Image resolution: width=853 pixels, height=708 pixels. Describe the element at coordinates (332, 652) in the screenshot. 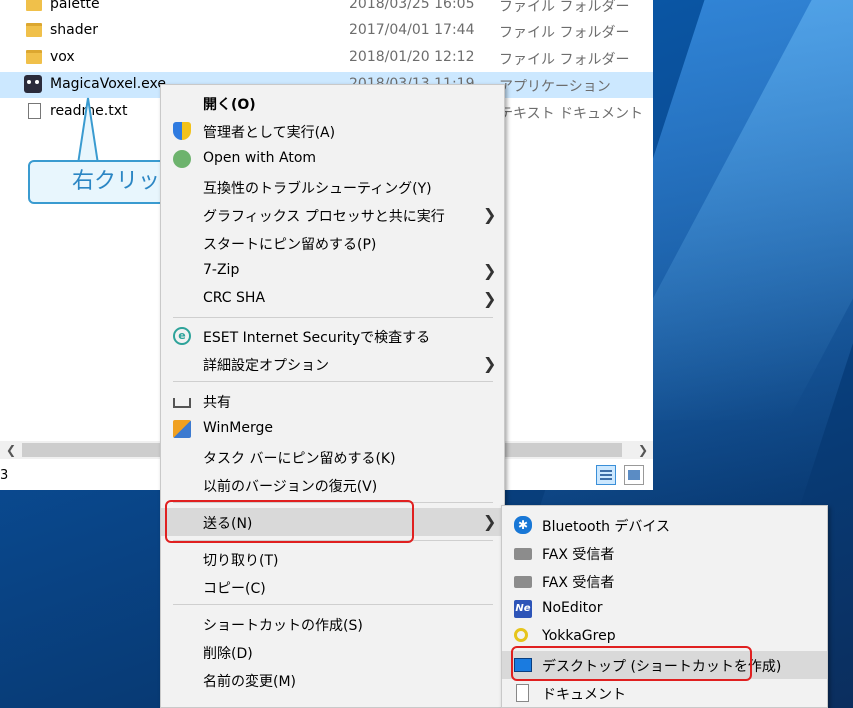

I see `menu-item-delete: 削除(D)` at that location.